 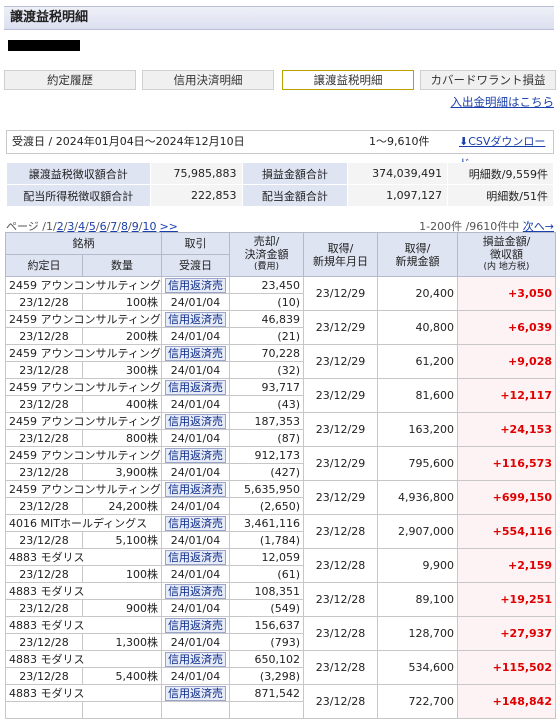 What do you see at coordinates (195, 243) in the screenshot?
I see `col-transaction: 取引` at bounding box center [195, 243].